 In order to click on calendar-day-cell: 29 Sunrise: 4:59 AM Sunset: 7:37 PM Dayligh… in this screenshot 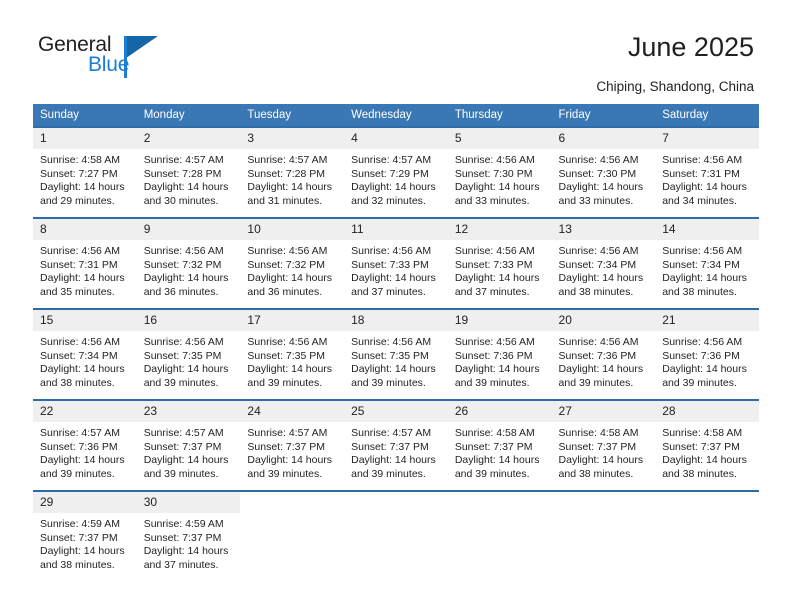, I will do `click(85, 535)`.